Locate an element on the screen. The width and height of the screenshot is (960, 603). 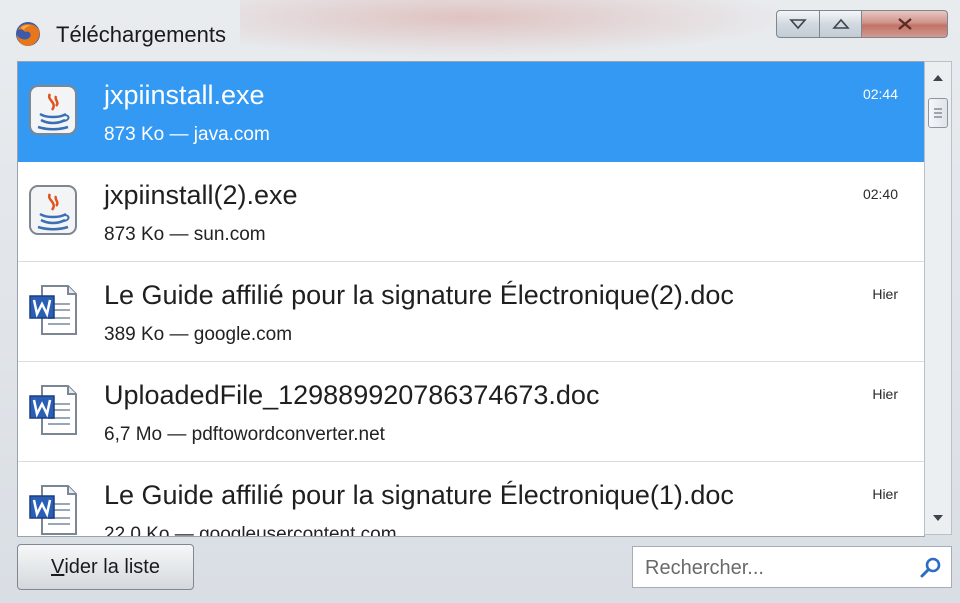
firefox-icon is located at coordinates (28, 34).